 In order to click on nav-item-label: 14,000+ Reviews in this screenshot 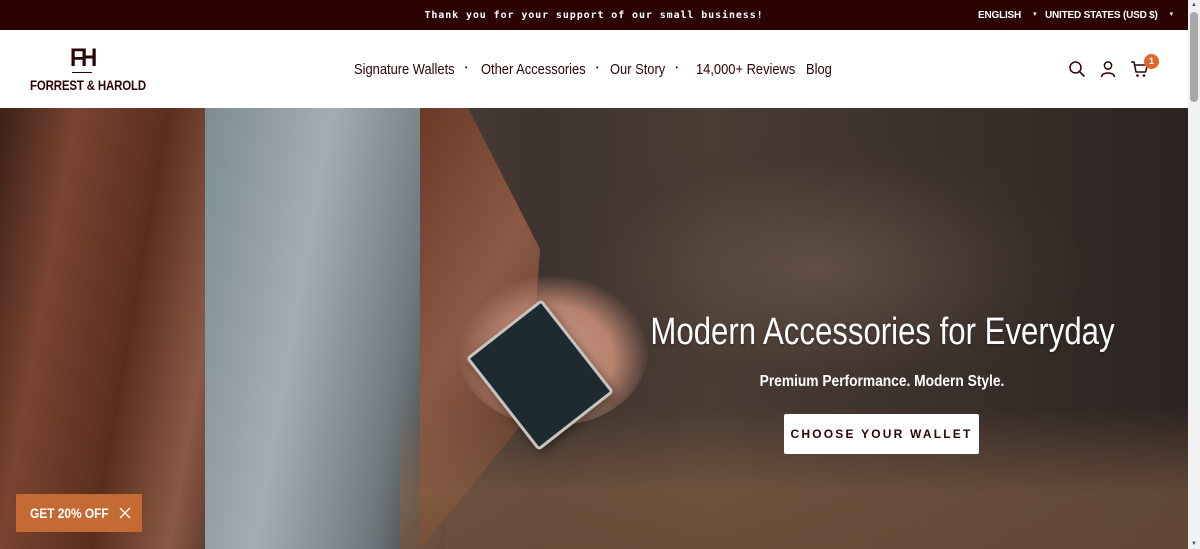, I will do `click(746, 69)`.